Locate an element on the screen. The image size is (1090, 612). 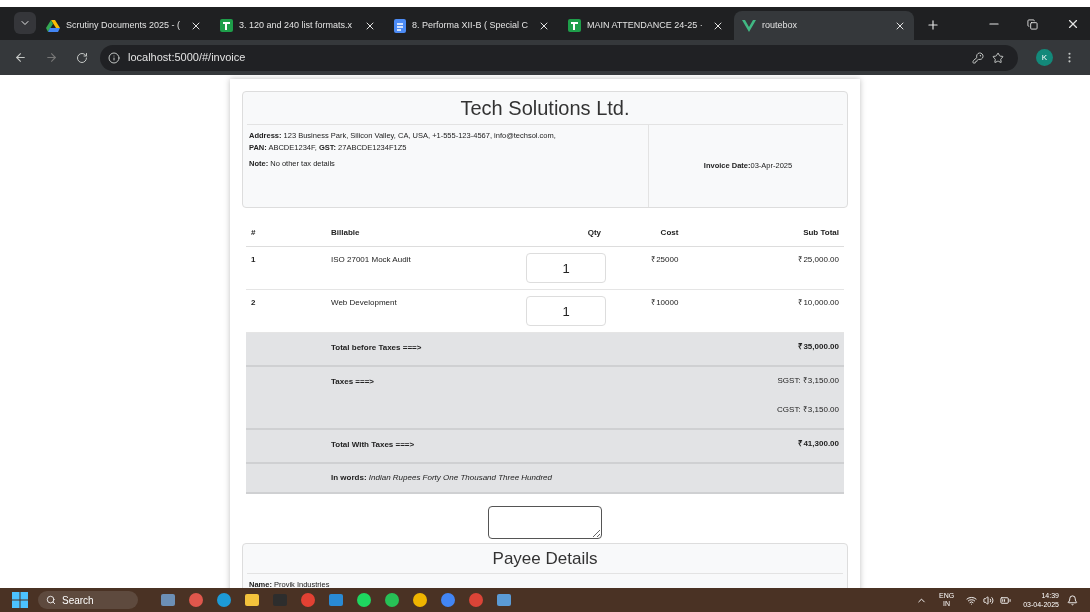
document-icon is located at coordinates (400, 25).